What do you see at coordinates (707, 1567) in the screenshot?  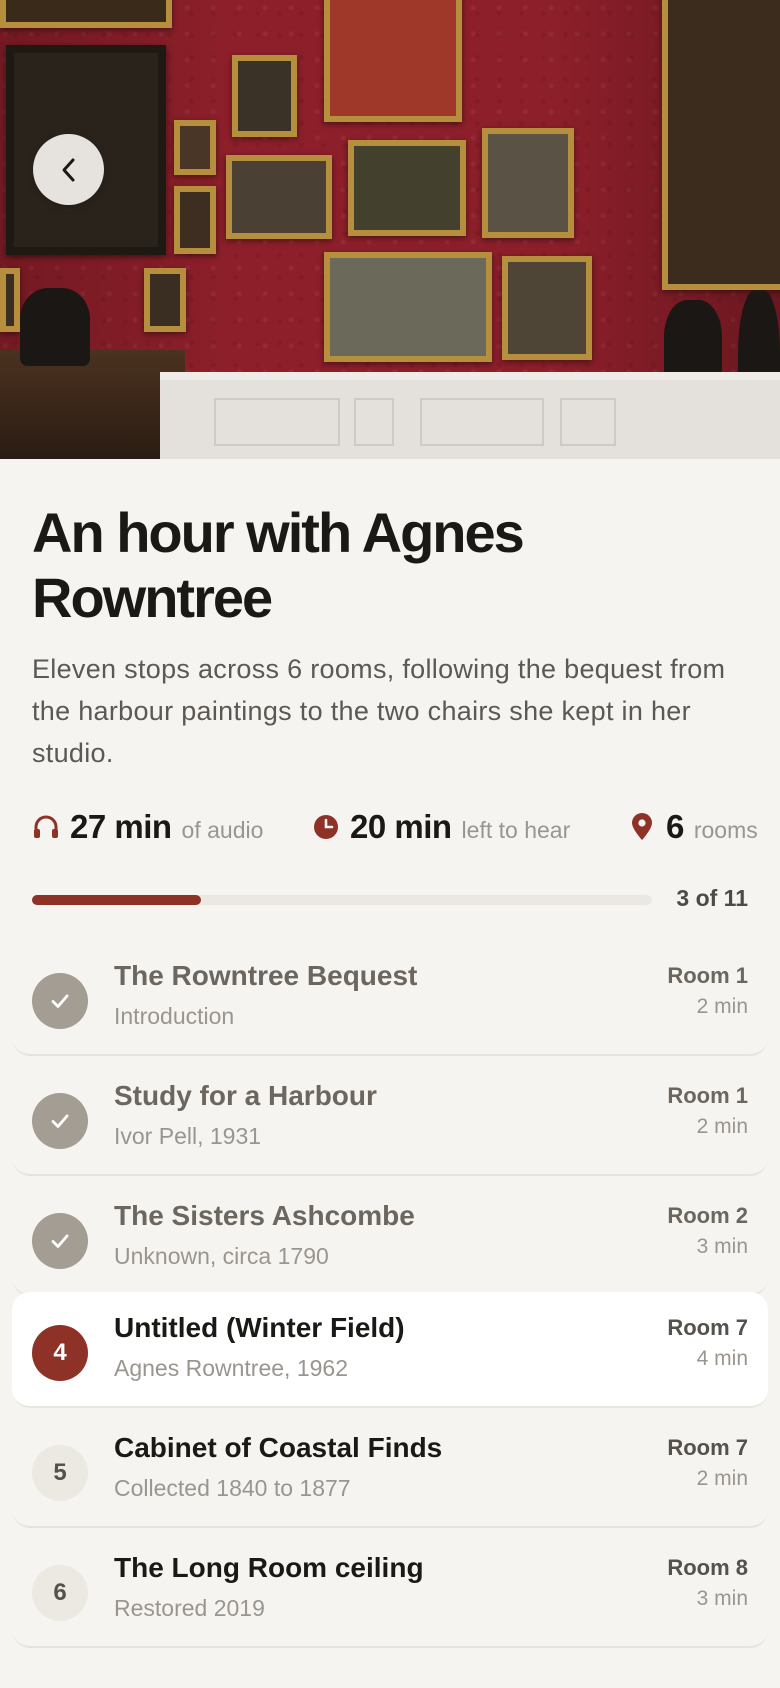 I see `stop-room: Room 8` at bounding box center [707, 1567].